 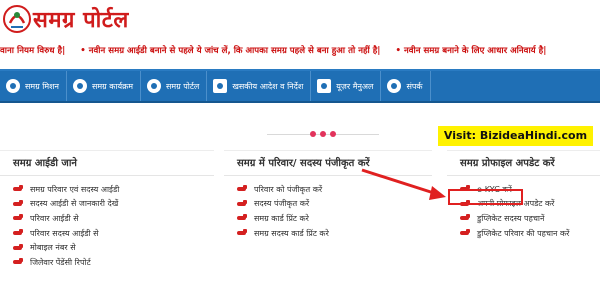 I want to click on site-header: समग्र पोर्टल, so click(x=300, y=20).